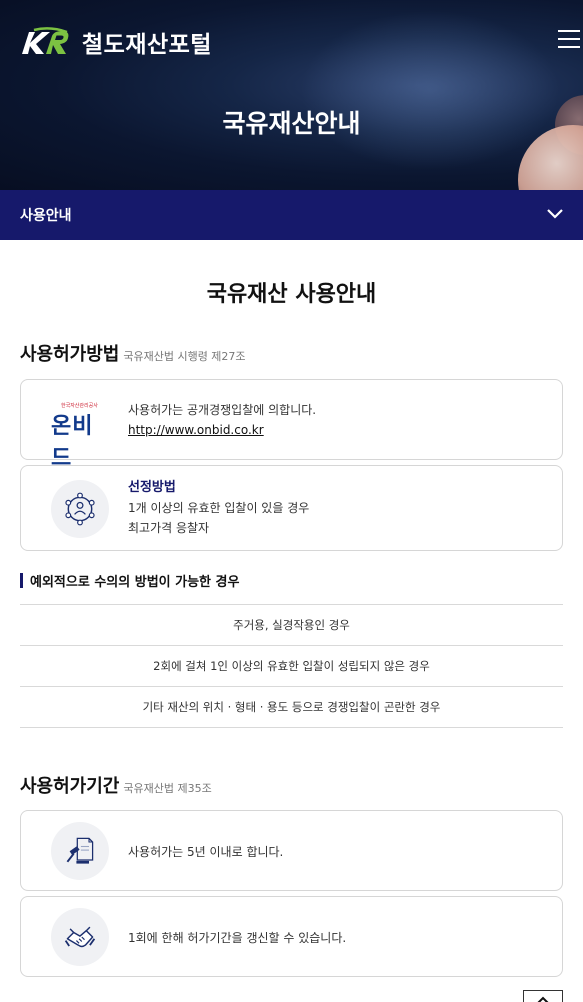 The width and height of the screenshot is (583, 1002). What do you see at coordinates (80, 509) in the screenshot?
I see `network-people-icon` at bounding box center [80, 509].